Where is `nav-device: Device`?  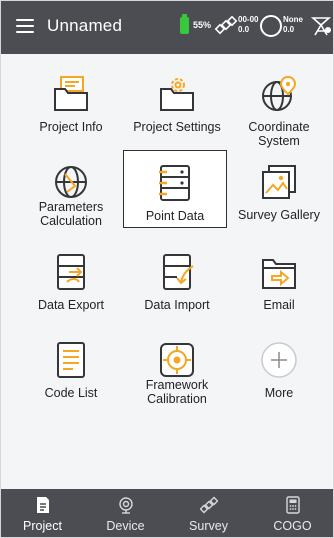 nav-device: Device is located at coordinates (125, 513).